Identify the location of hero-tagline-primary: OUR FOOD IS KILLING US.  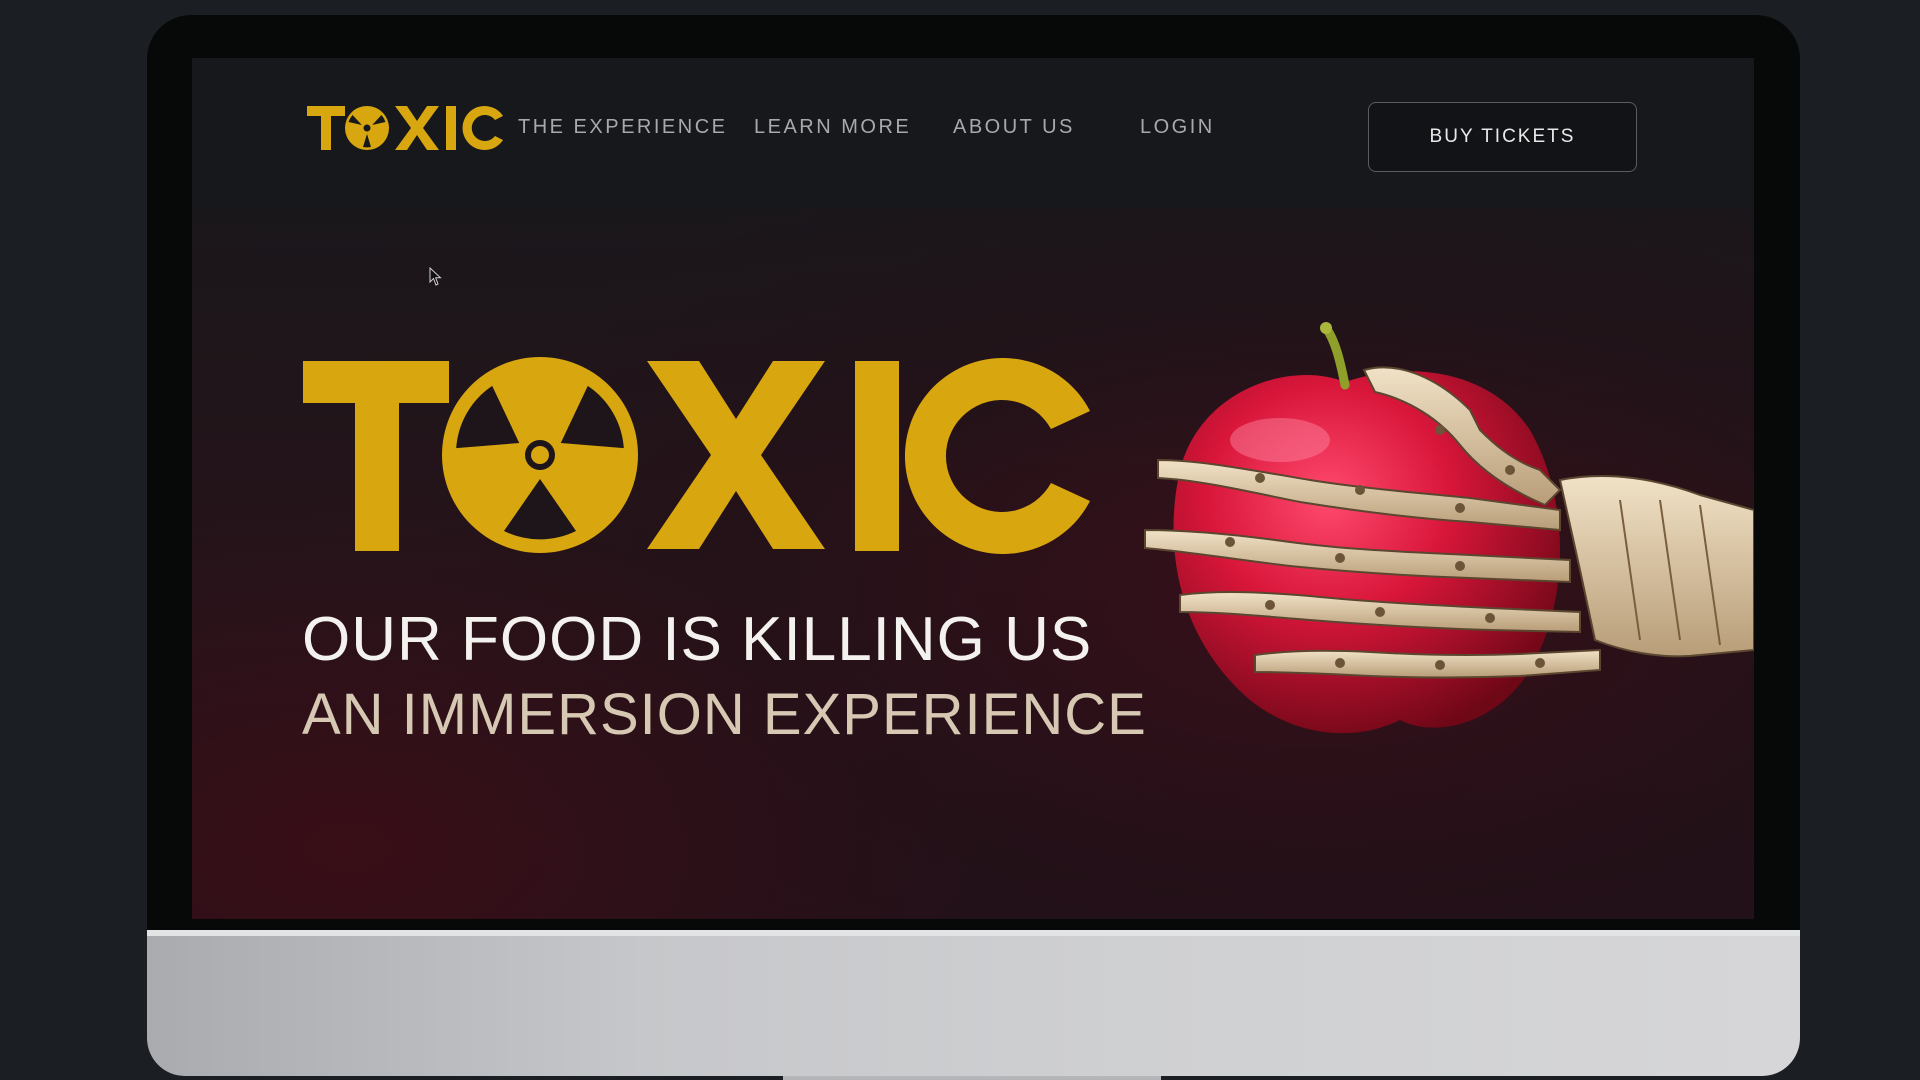
(697, 639).